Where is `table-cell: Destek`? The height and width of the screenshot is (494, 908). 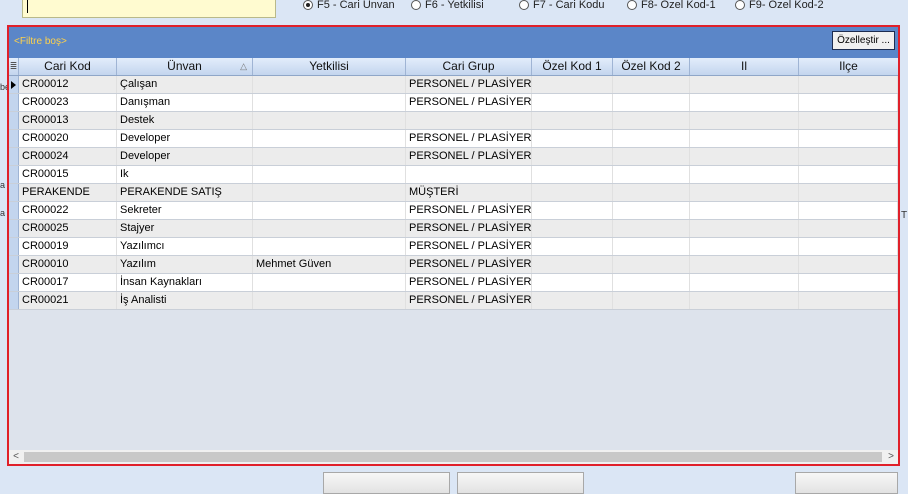
table-cell: Destek is located at coordinates (185, 120).